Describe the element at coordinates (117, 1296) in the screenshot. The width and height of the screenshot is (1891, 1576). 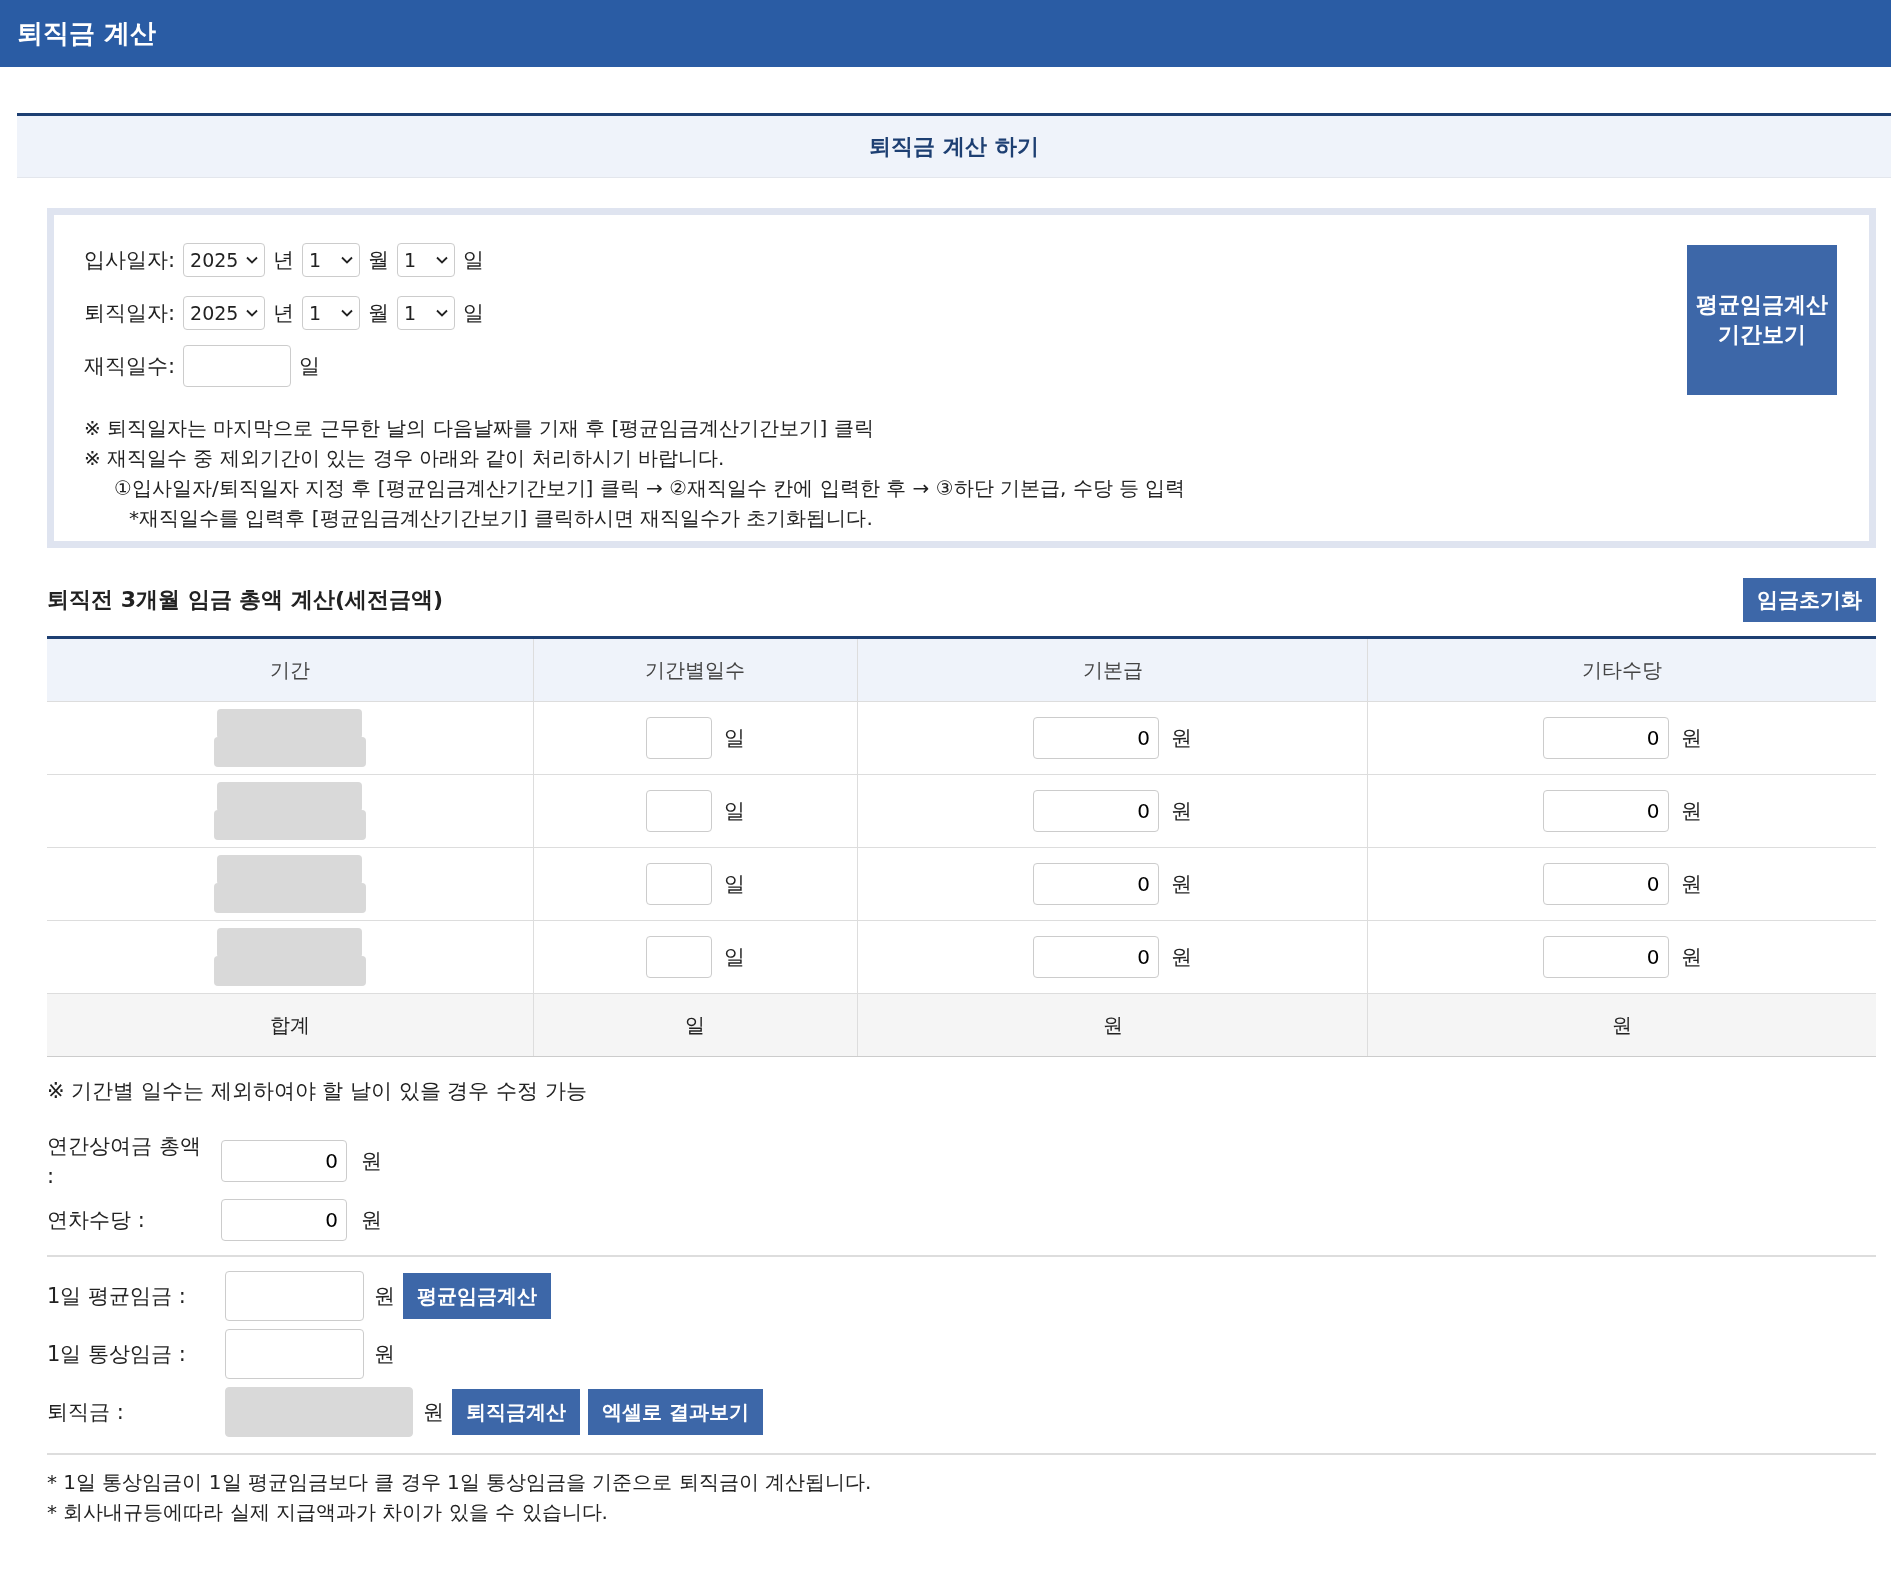
I see `field-label: 1일 평균임금 :` at that location.